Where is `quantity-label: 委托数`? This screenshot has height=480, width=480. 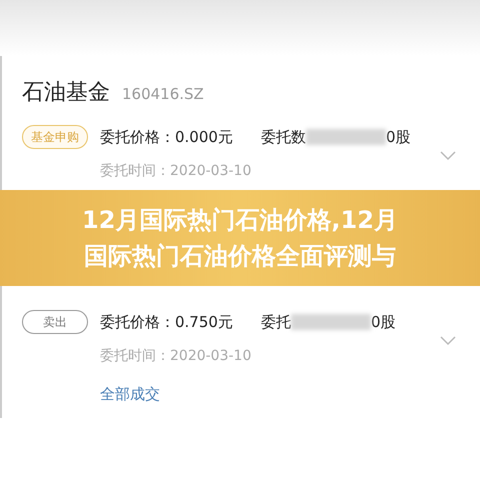 quantity-label: 委托数 is located at coordinates (283, 137).